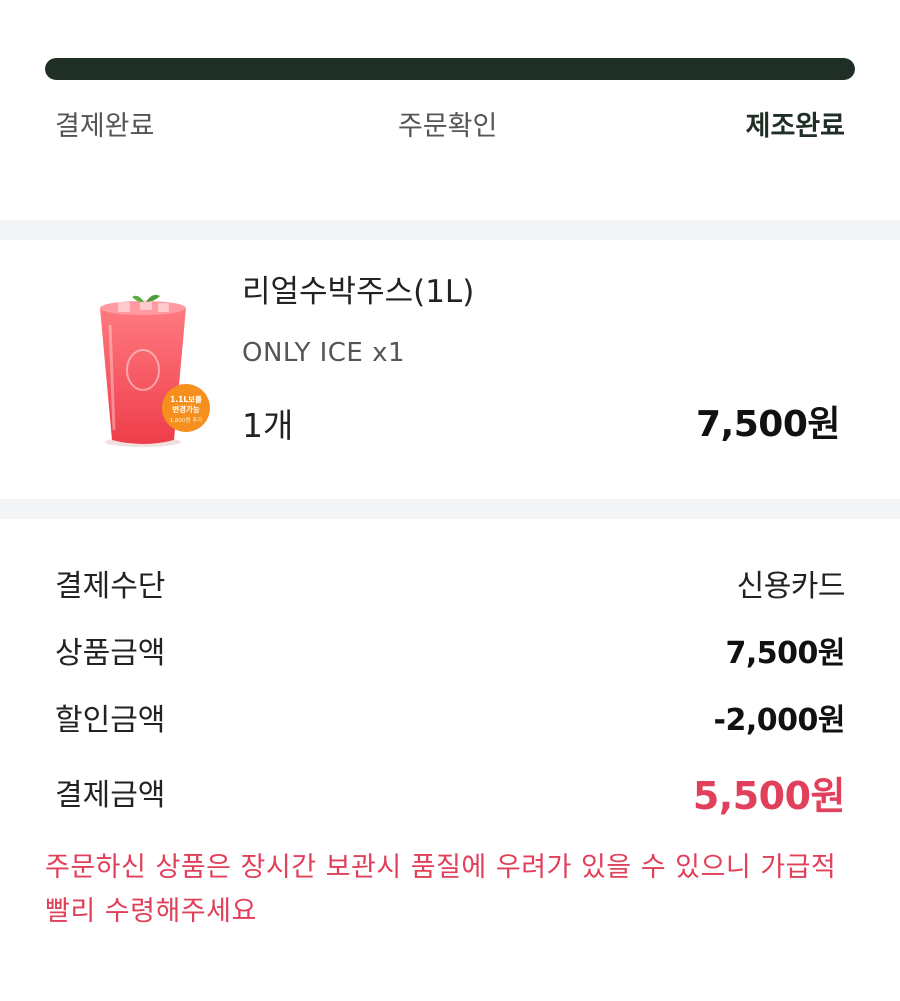 This screenshot has width=900, height=1001. I want to click on product-price: 7,500원, so click(768, 424).